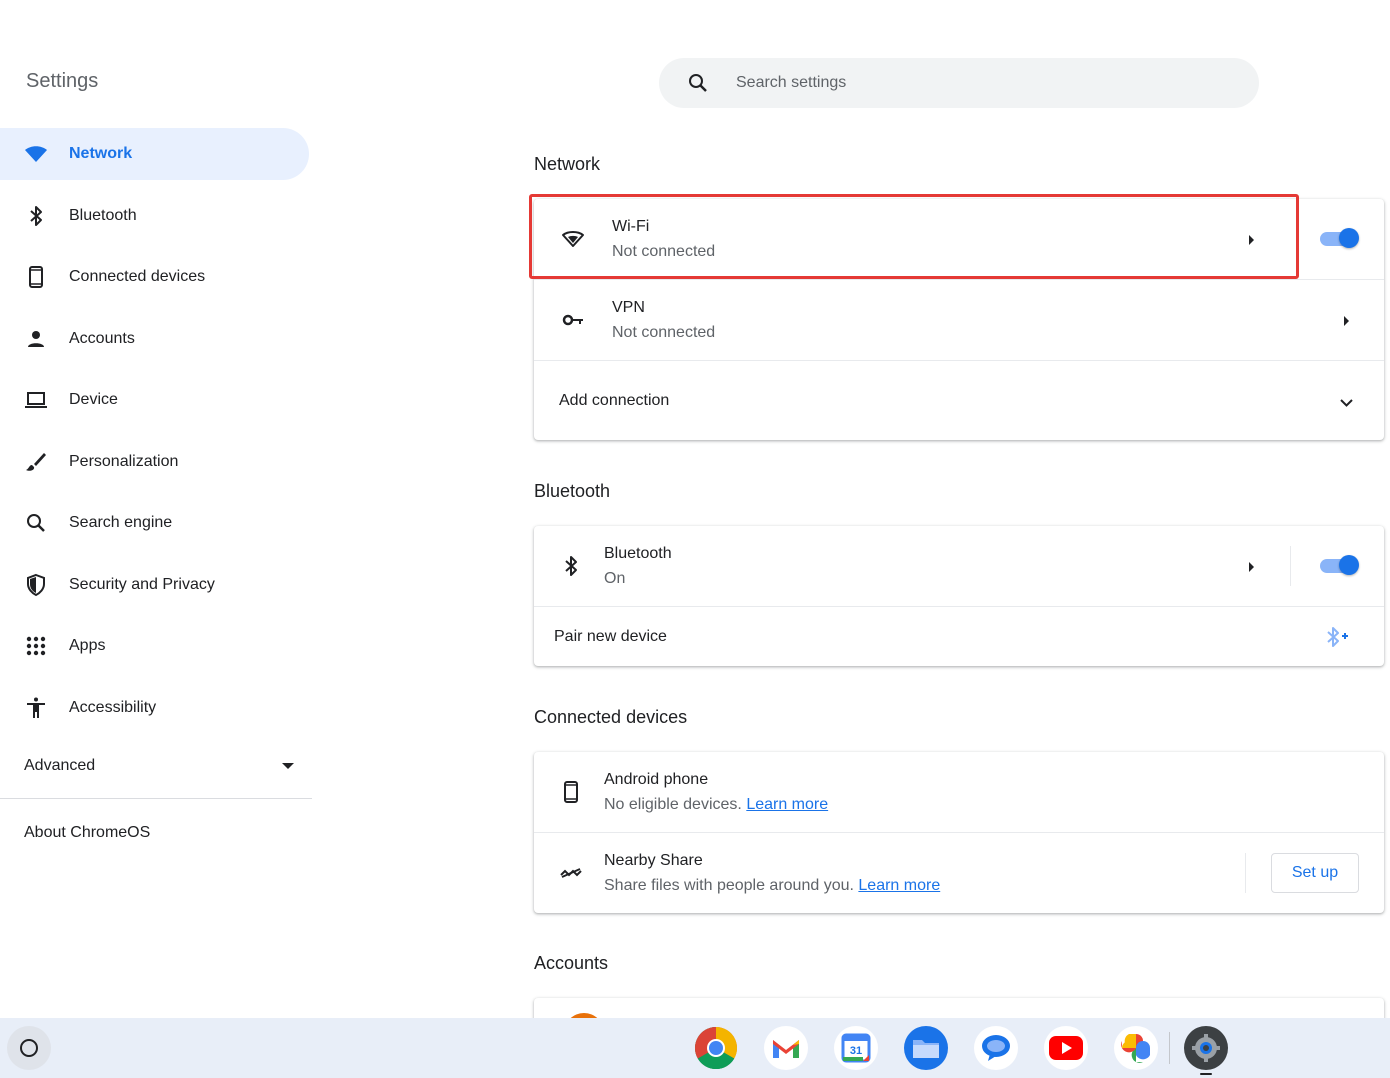 This screenshot has width=1390, height=1078. Describe the element at coordinates (1245, 873) in the screenshot. I see `nearby-divider` at that location.